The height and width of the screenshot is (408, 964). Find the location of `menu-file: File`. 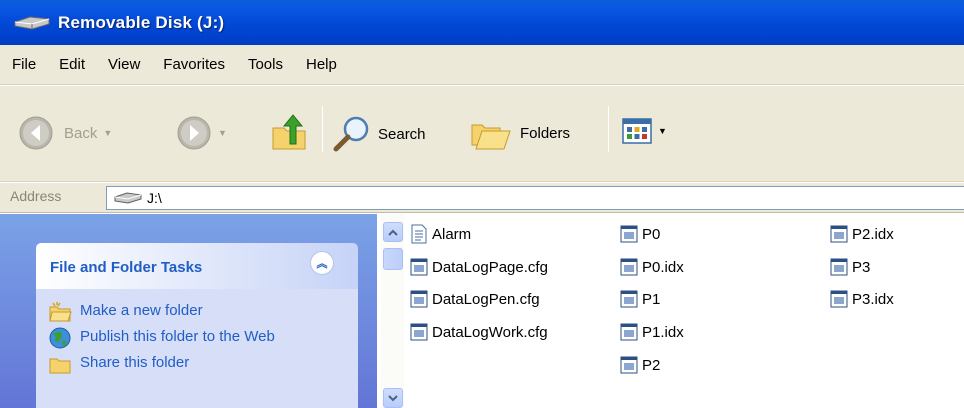

menu-file: File is located at coordinates (24, 64).